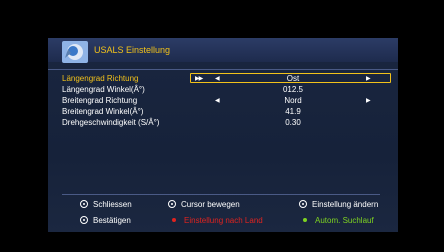 Image resolution: width=444 pixels, height=252 pixels. Describe the element at coordinates (223, 123) in the screenshot. I see `setting-row-rotation-speed: Drehgeschwindigkeit (S/Â°) 0.30` at that location.